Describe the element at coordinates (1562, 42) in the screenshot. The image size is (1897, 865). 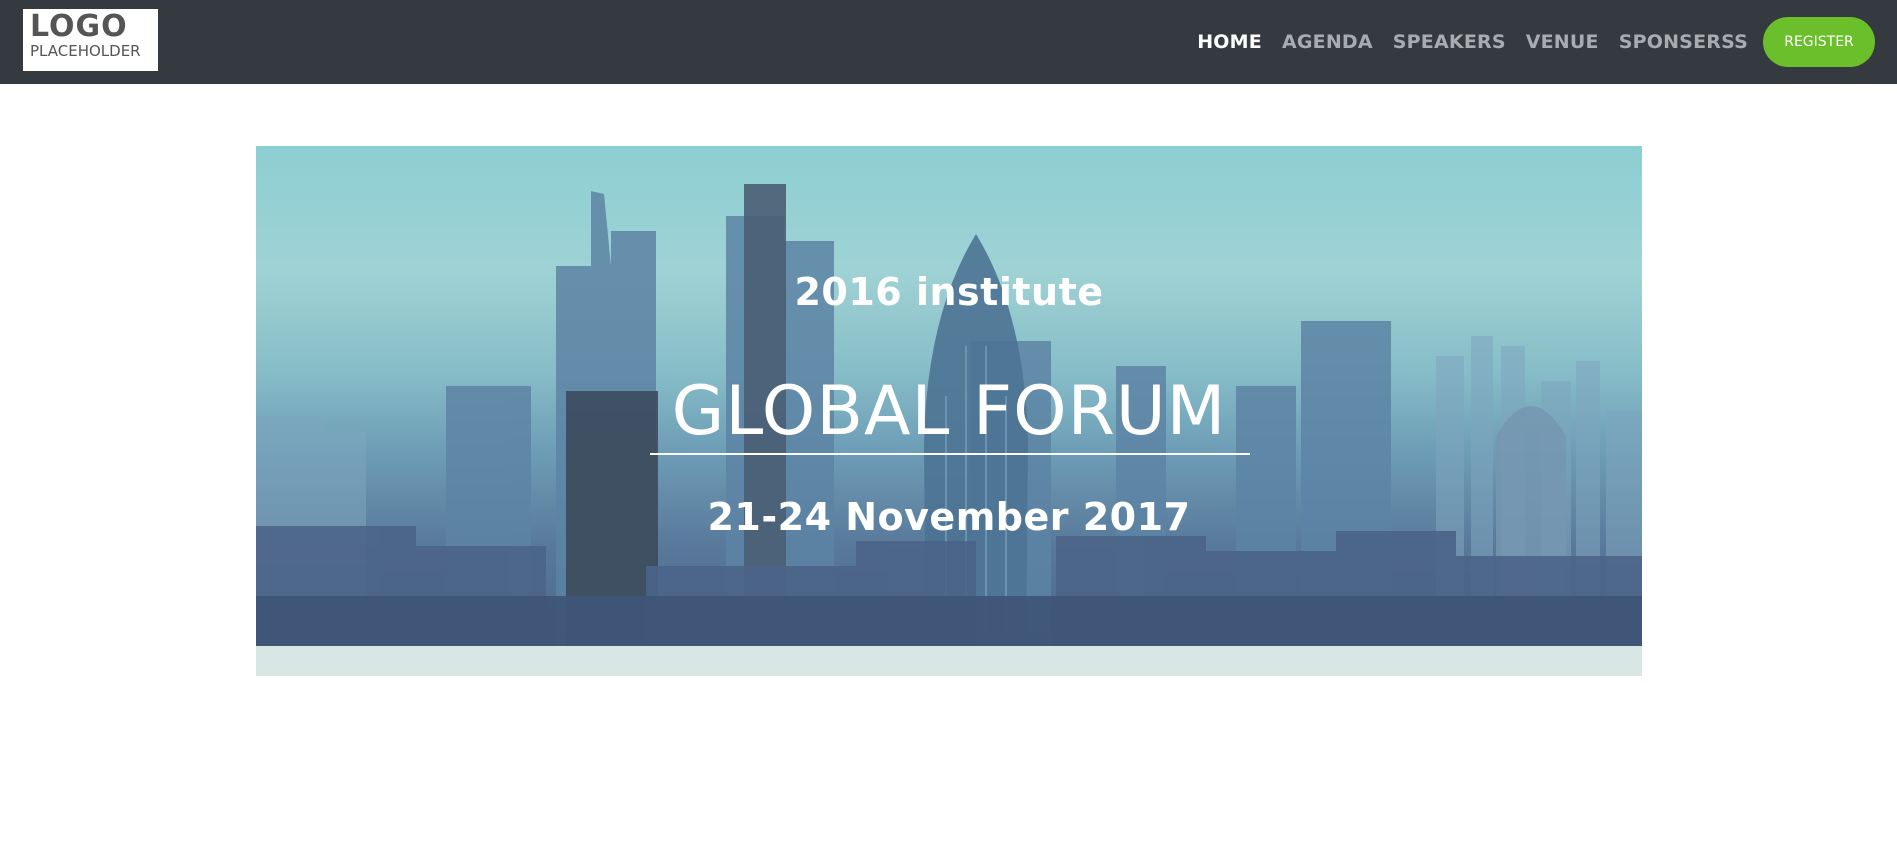
I see `nav-venue-link: VENUE` at that location.